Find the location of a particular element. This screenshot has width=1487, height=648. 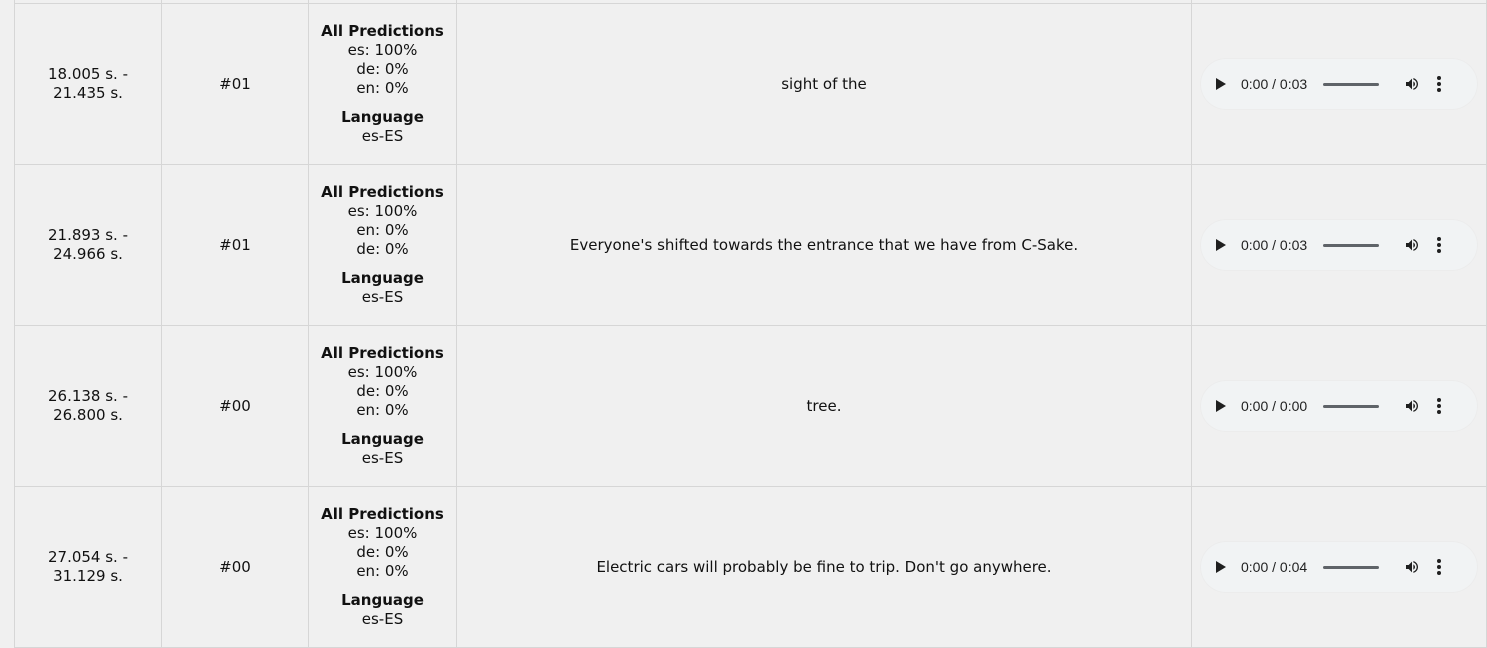

transcript-text-cell: sight of the is located at coordinates (824, 84).